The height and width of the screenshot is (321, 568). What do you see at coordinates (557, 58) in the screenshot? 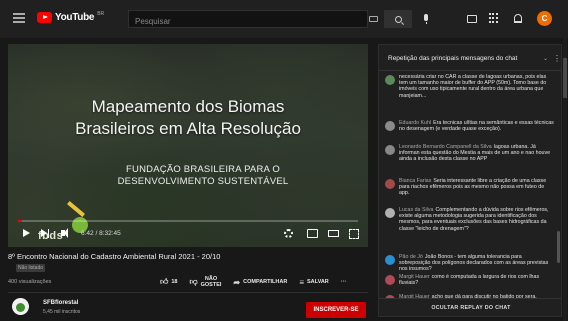
I see `chat-more-icon: ⋮` at bounding box center [557, 58].